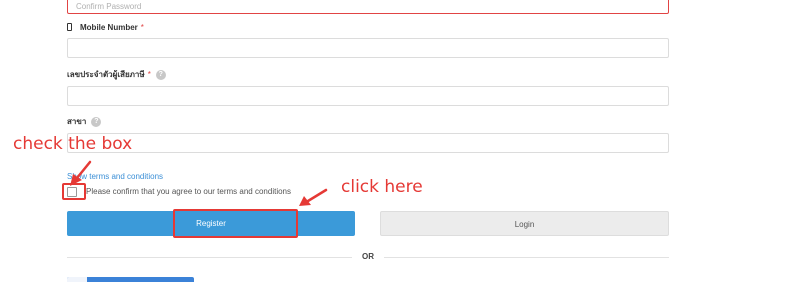 This screenshot has width=800, height=282. What do you see at coordinates (106, 74) in the screenshot?
I see `tax-id-label-text: เลขประจำตัวผู้เสียภาษี` at bounding box center [106, 74].